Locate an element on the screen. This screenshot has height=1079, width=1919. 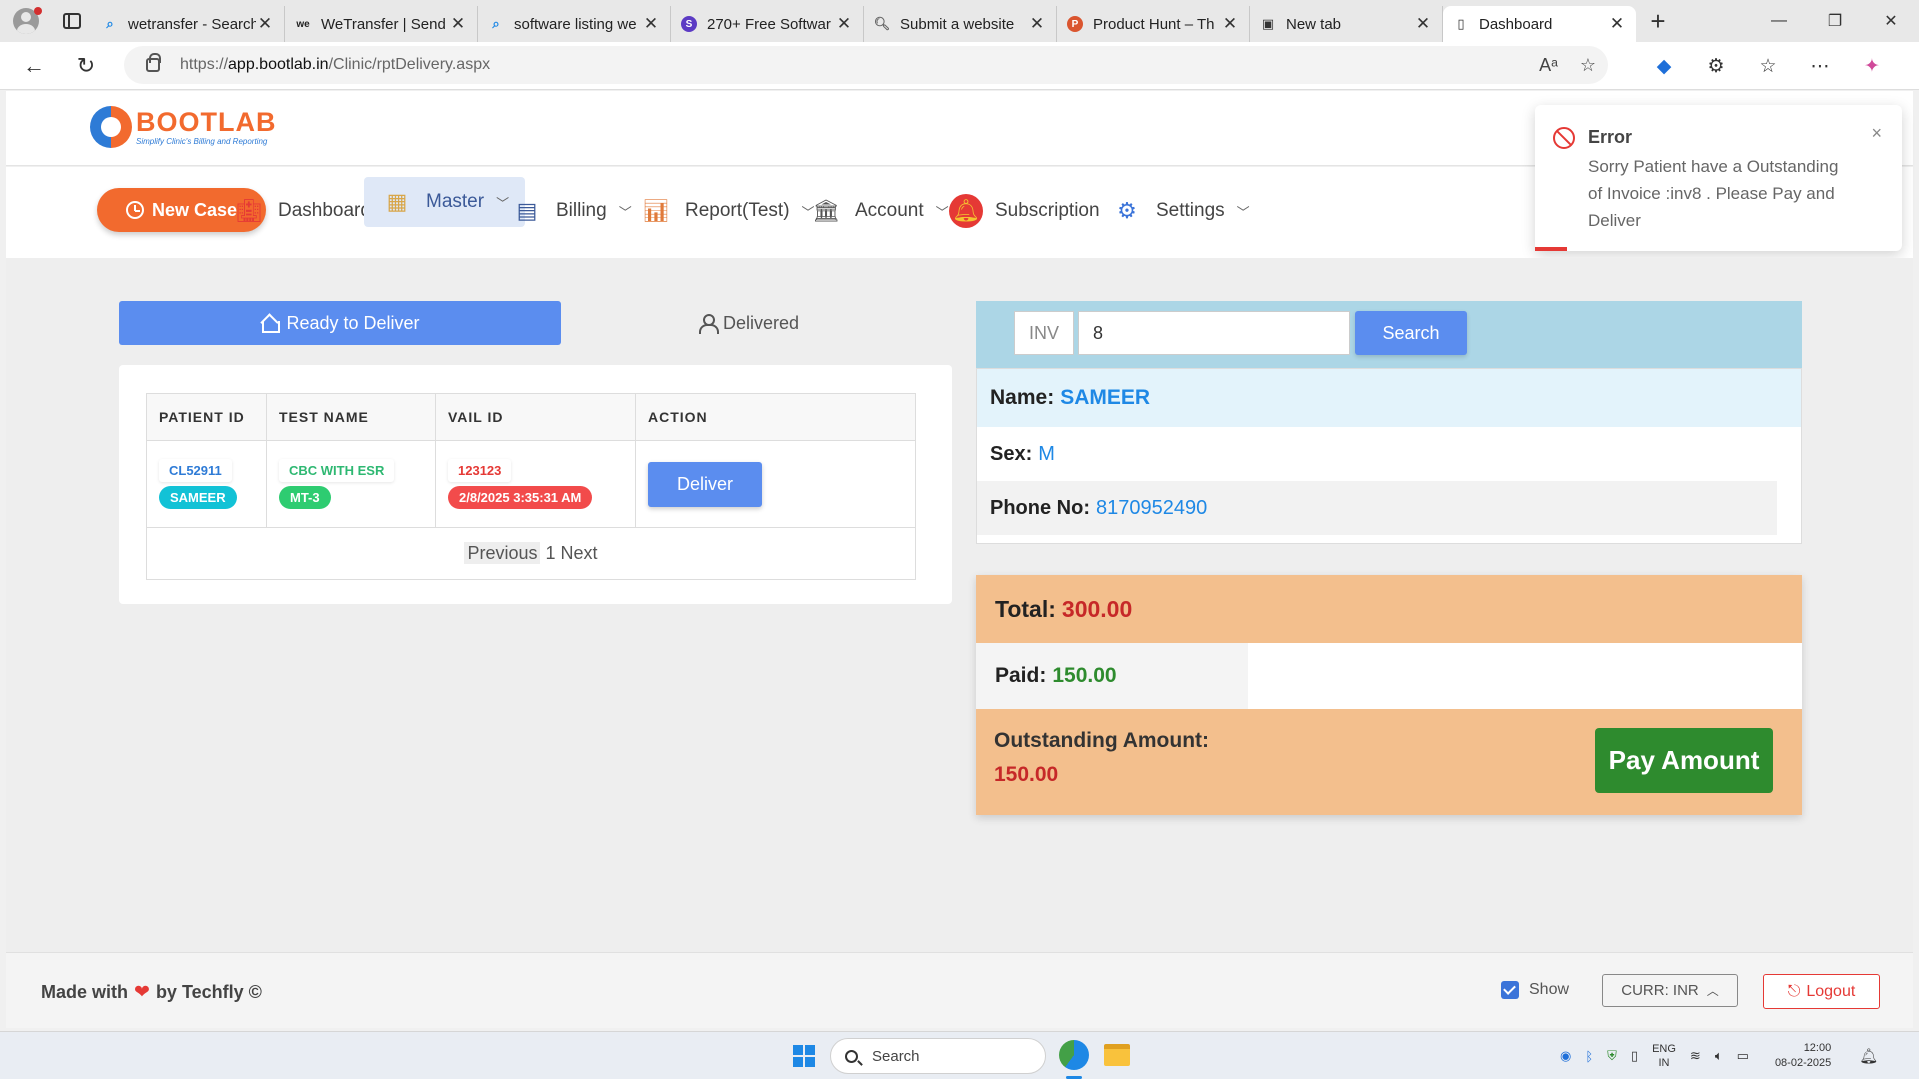
newtab-favicon-icon: ▣ is located at coordinates (1268, 23).